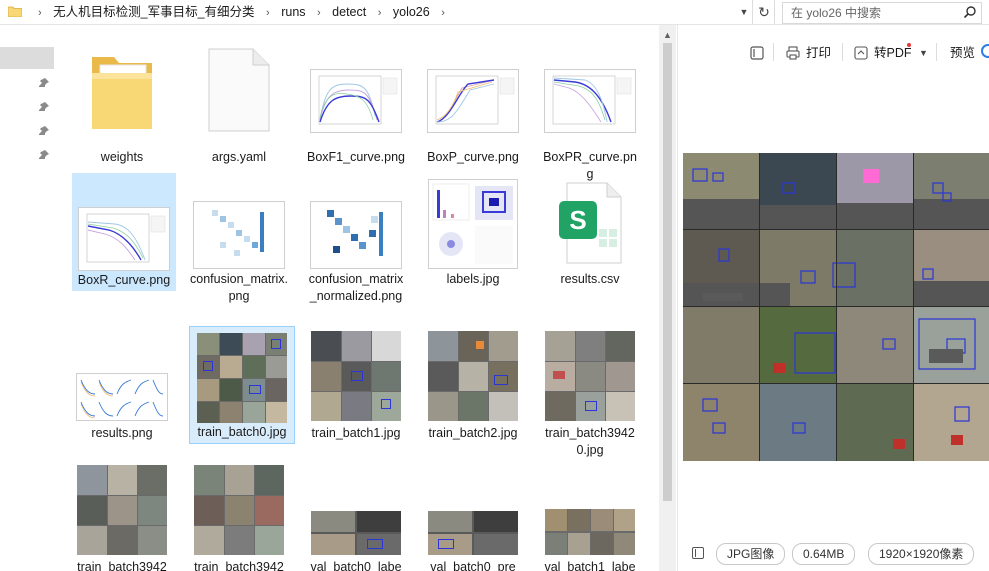 This screenshot has height=571, width=989. I want to click on spreadsheet-icon: S, so click(590, 223).